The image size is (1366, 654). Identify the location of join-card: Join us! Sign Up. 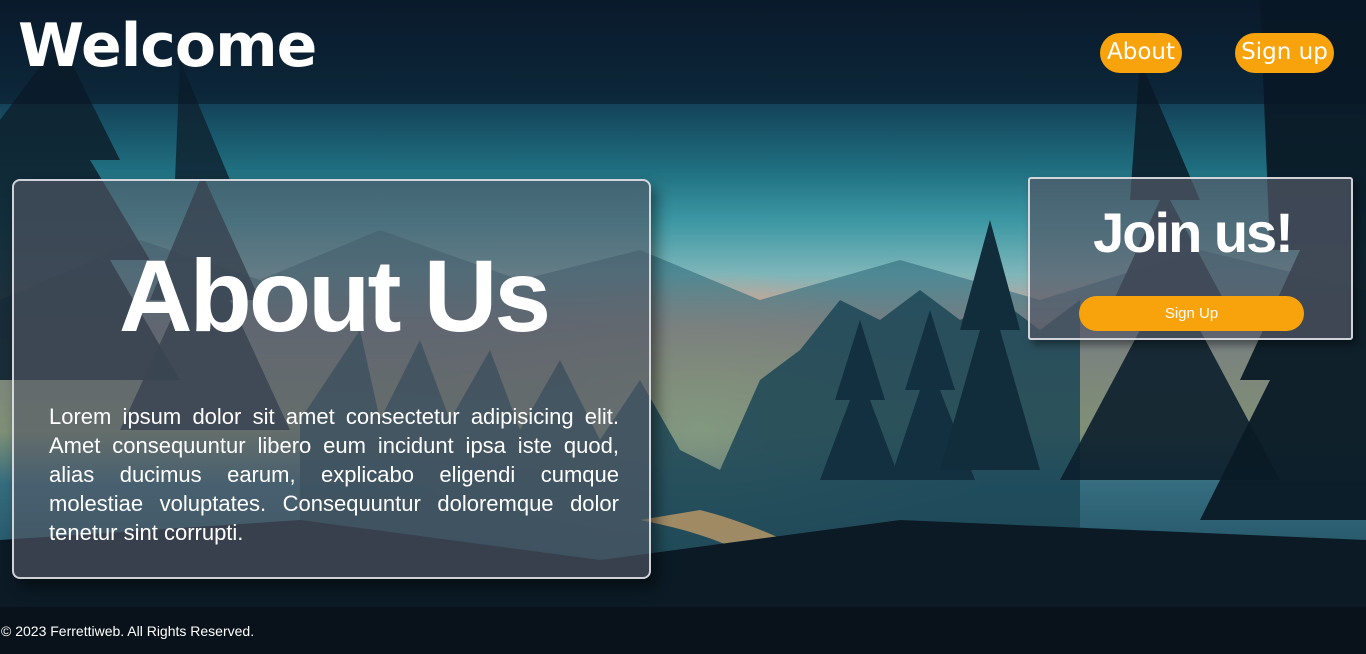
(1190, 258).